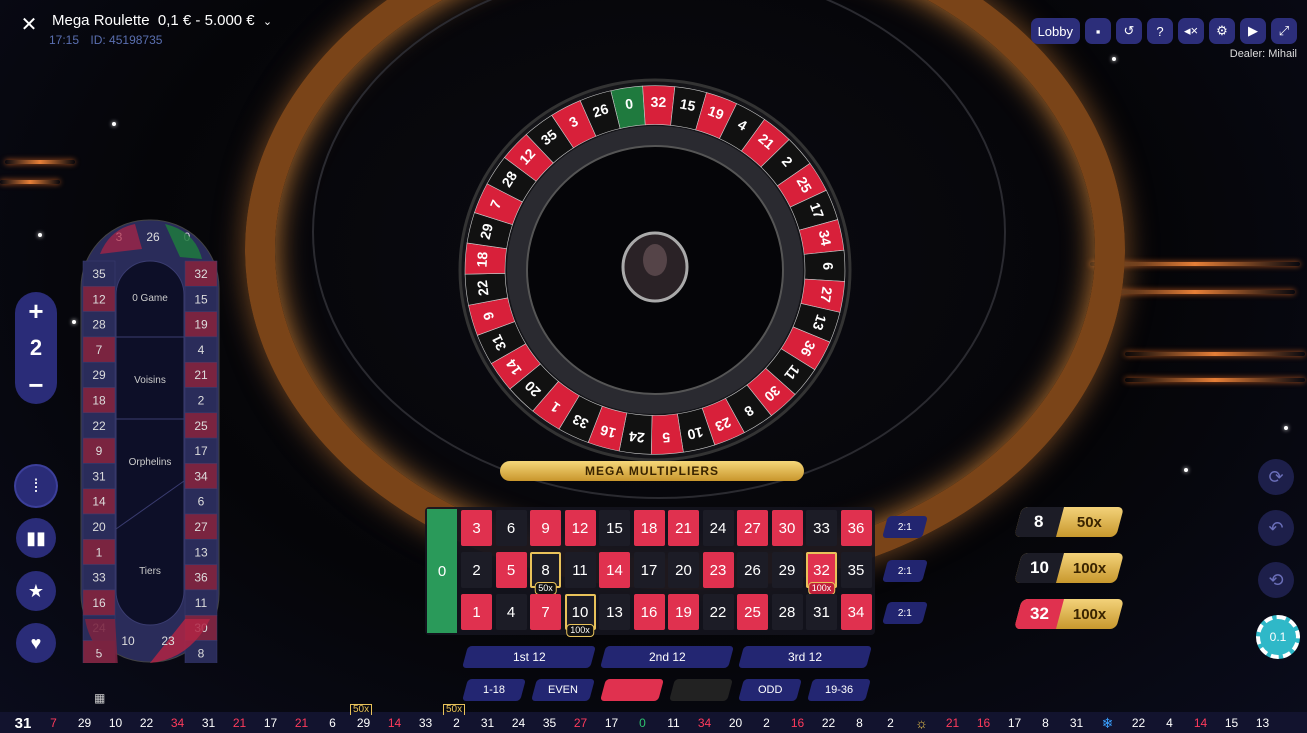 Image resolution: width=1307 pixels, height=733 pixels. I want to click on fullscreen-icon: ⤢, so click(1284, 31).